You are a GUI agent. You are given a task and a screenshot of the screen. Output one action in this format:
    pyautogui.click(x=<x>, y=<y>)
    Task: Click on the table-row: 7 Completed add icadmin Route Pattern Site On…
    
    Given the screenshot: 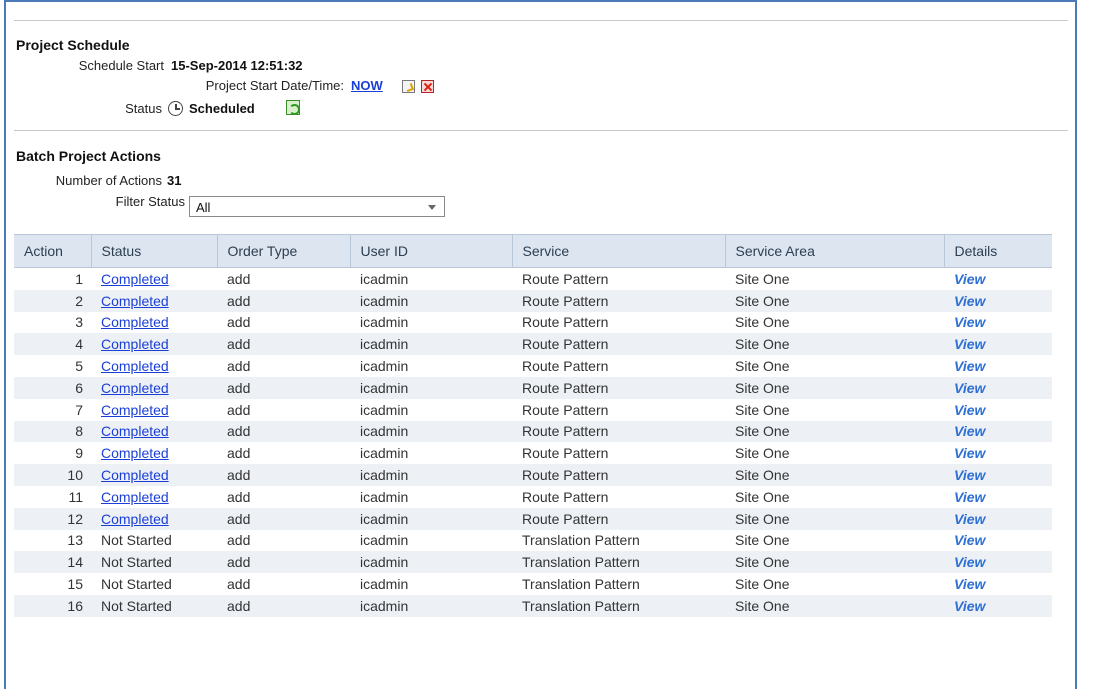 What is the action you would take?
    pyautogui.click(x=533, y=410)
    